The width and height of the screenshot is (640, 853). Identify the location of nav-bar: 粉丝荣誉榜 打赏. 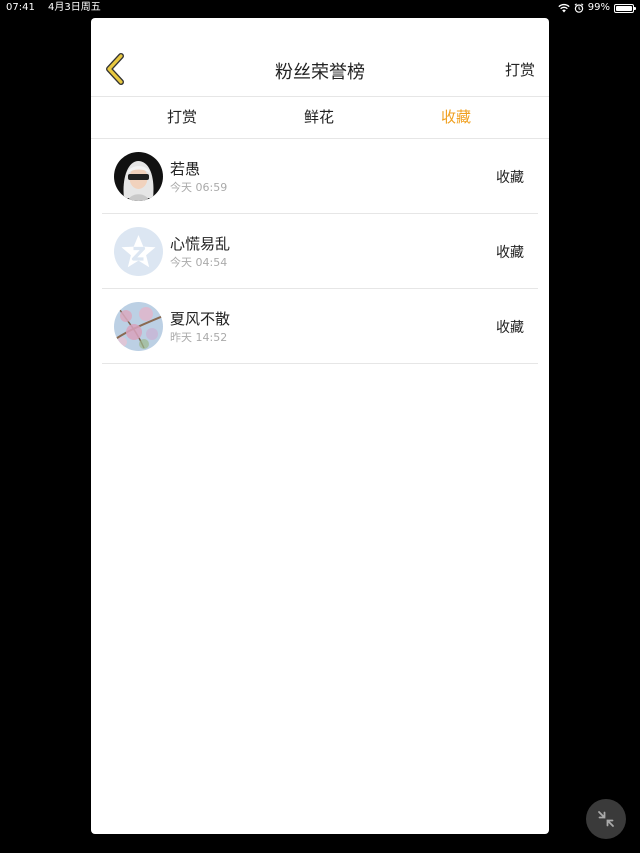
(320, 57).